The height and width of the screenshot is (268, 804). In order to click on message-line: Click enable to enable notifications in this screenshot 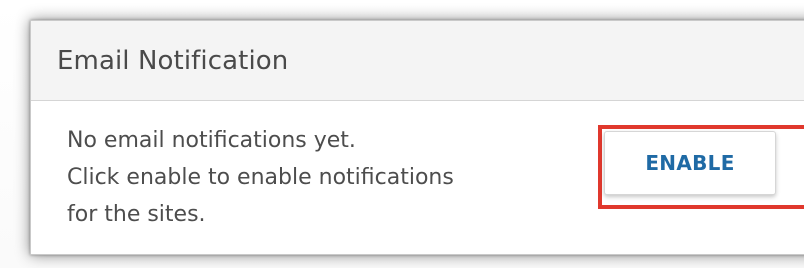, I will do `click(260, 177)`.